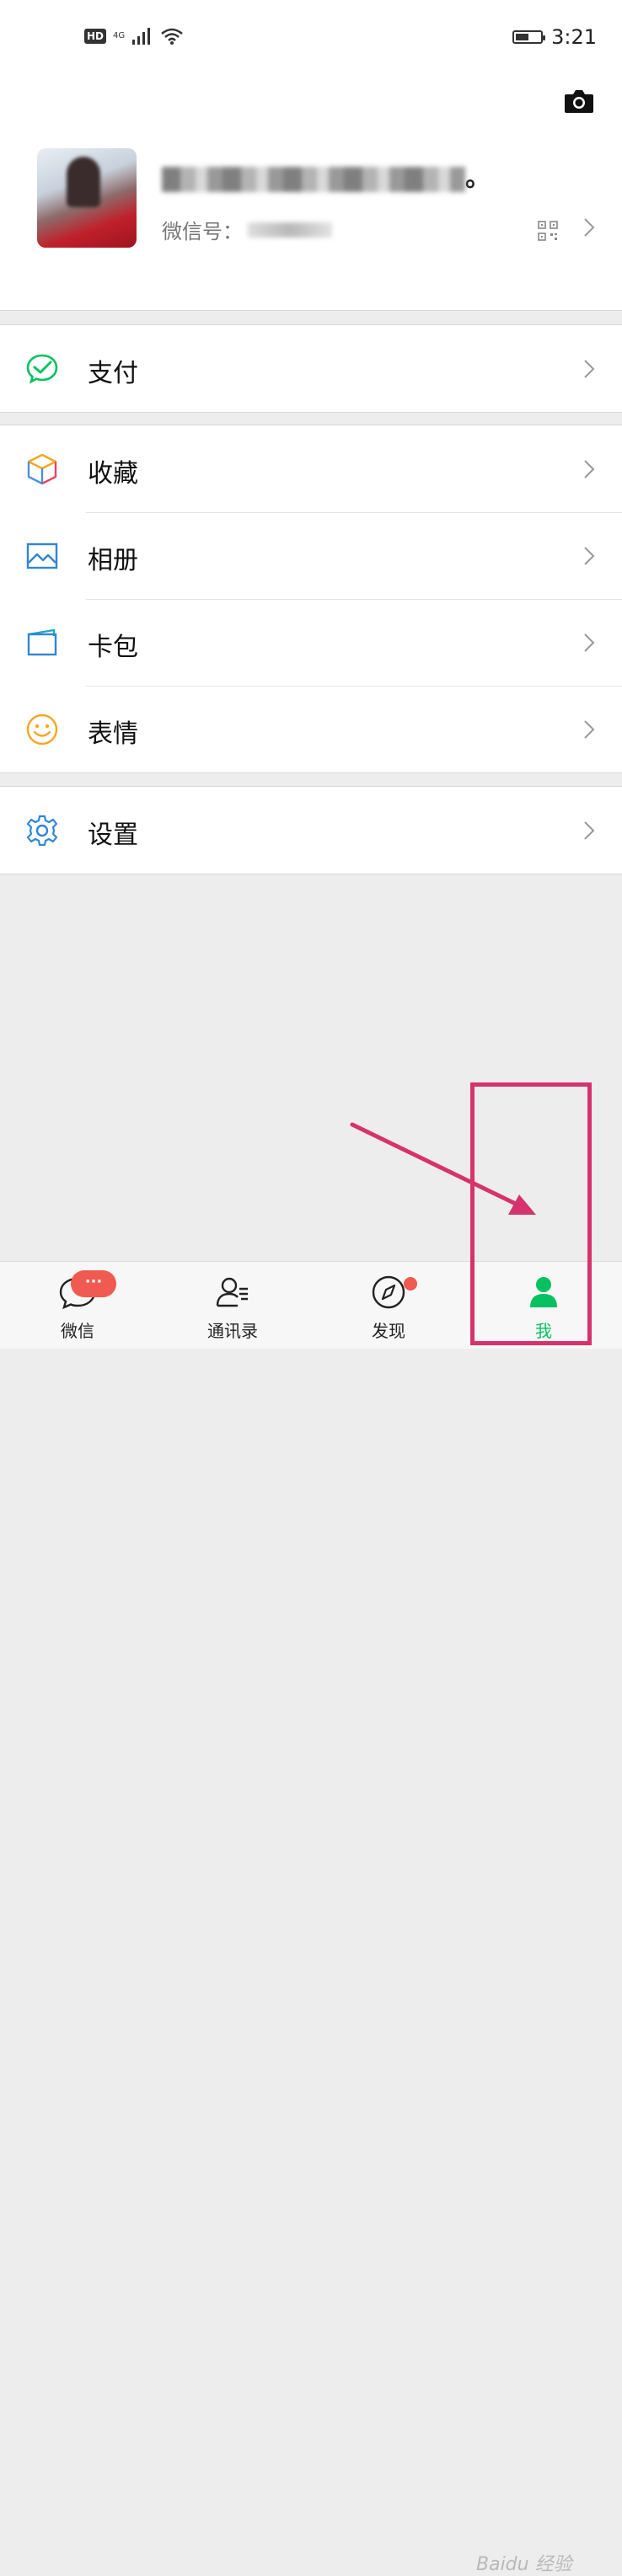 Image resolution: width=622 pixels, height=2576 pixels. What do you see at coordinates (388, 1331) in the screenshot?
I see `tab-label: 发现` at bounding box center [388, 1331].